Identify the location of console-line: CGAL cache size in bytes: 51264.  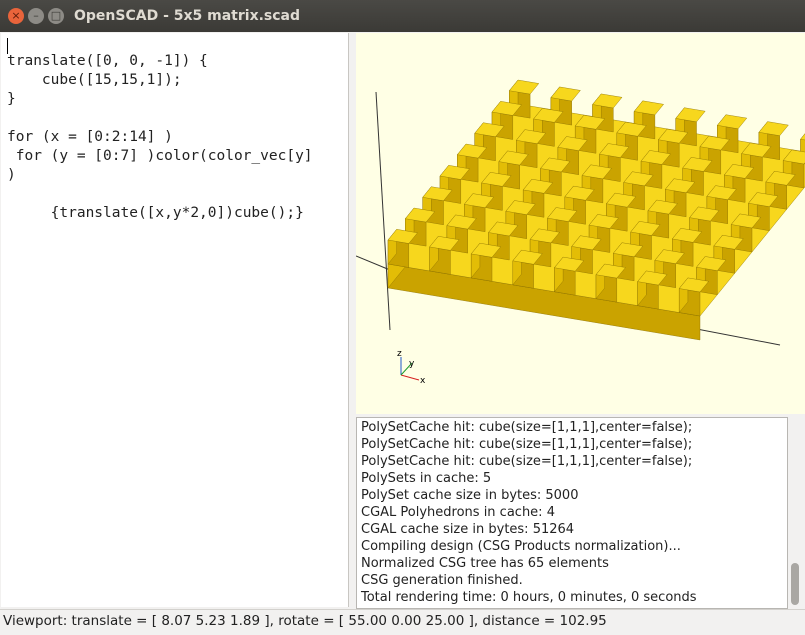
(467, 529).